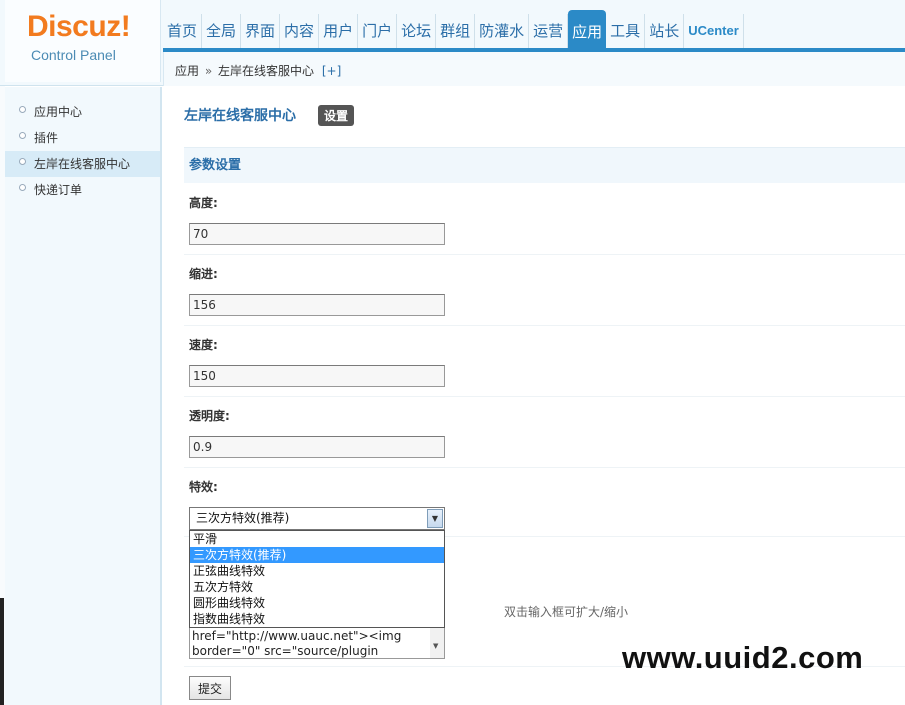 This screenshot has width=905, height=705. What do you see at coordinates (339, 31) in the screenshot?
I see `nav-users: 用户` at bounding box center [339, 31].